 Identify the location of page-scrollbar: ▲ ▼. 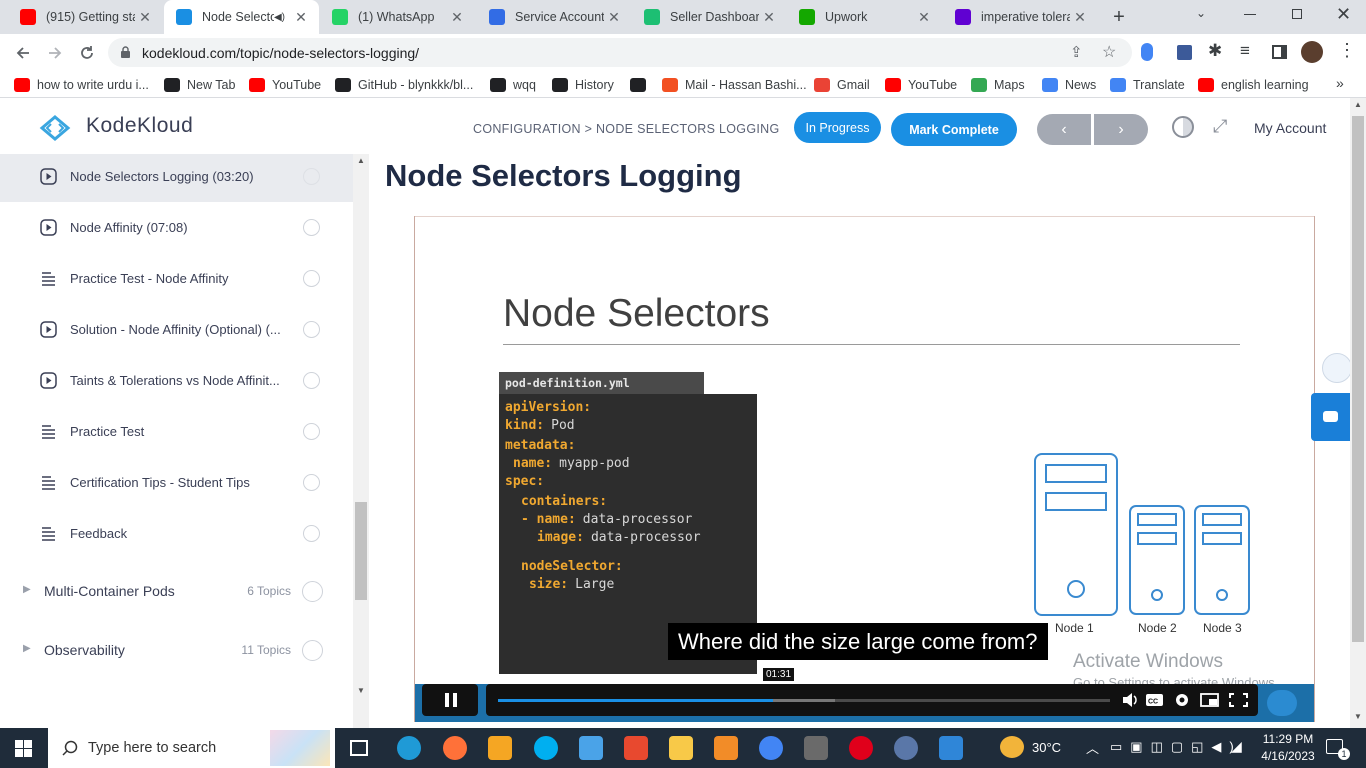
(1358, 413).